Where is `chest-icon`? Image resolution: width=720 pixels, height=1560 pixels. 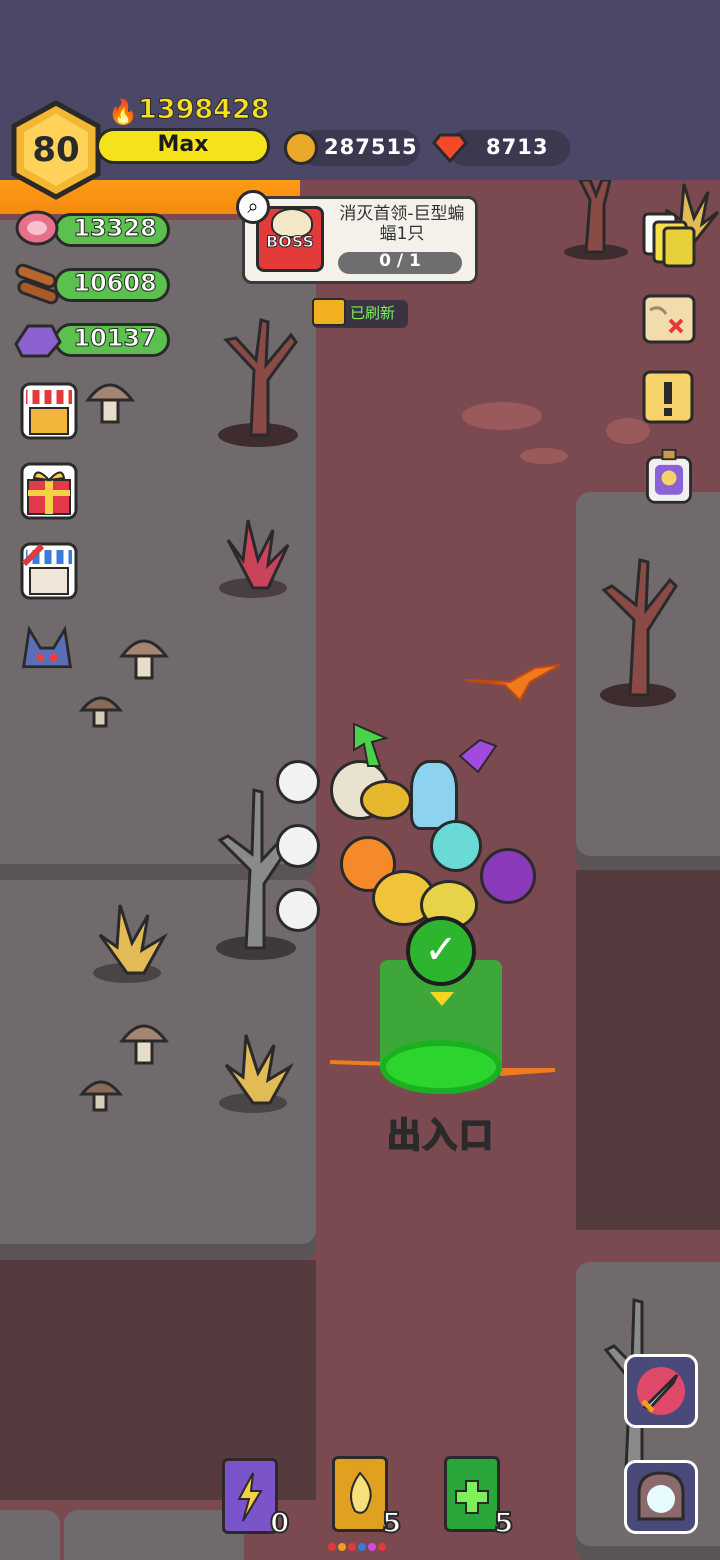
chest-icon is located at coordinates (329, 312).